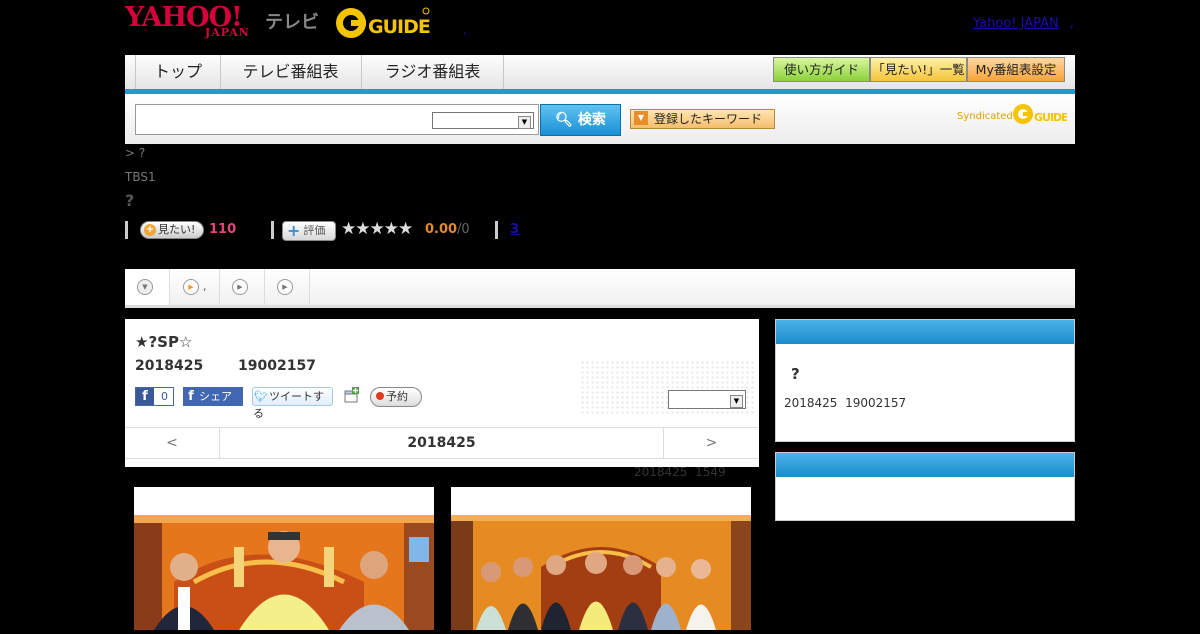  I want to click on tab-top: トップ, so click(178, 72).